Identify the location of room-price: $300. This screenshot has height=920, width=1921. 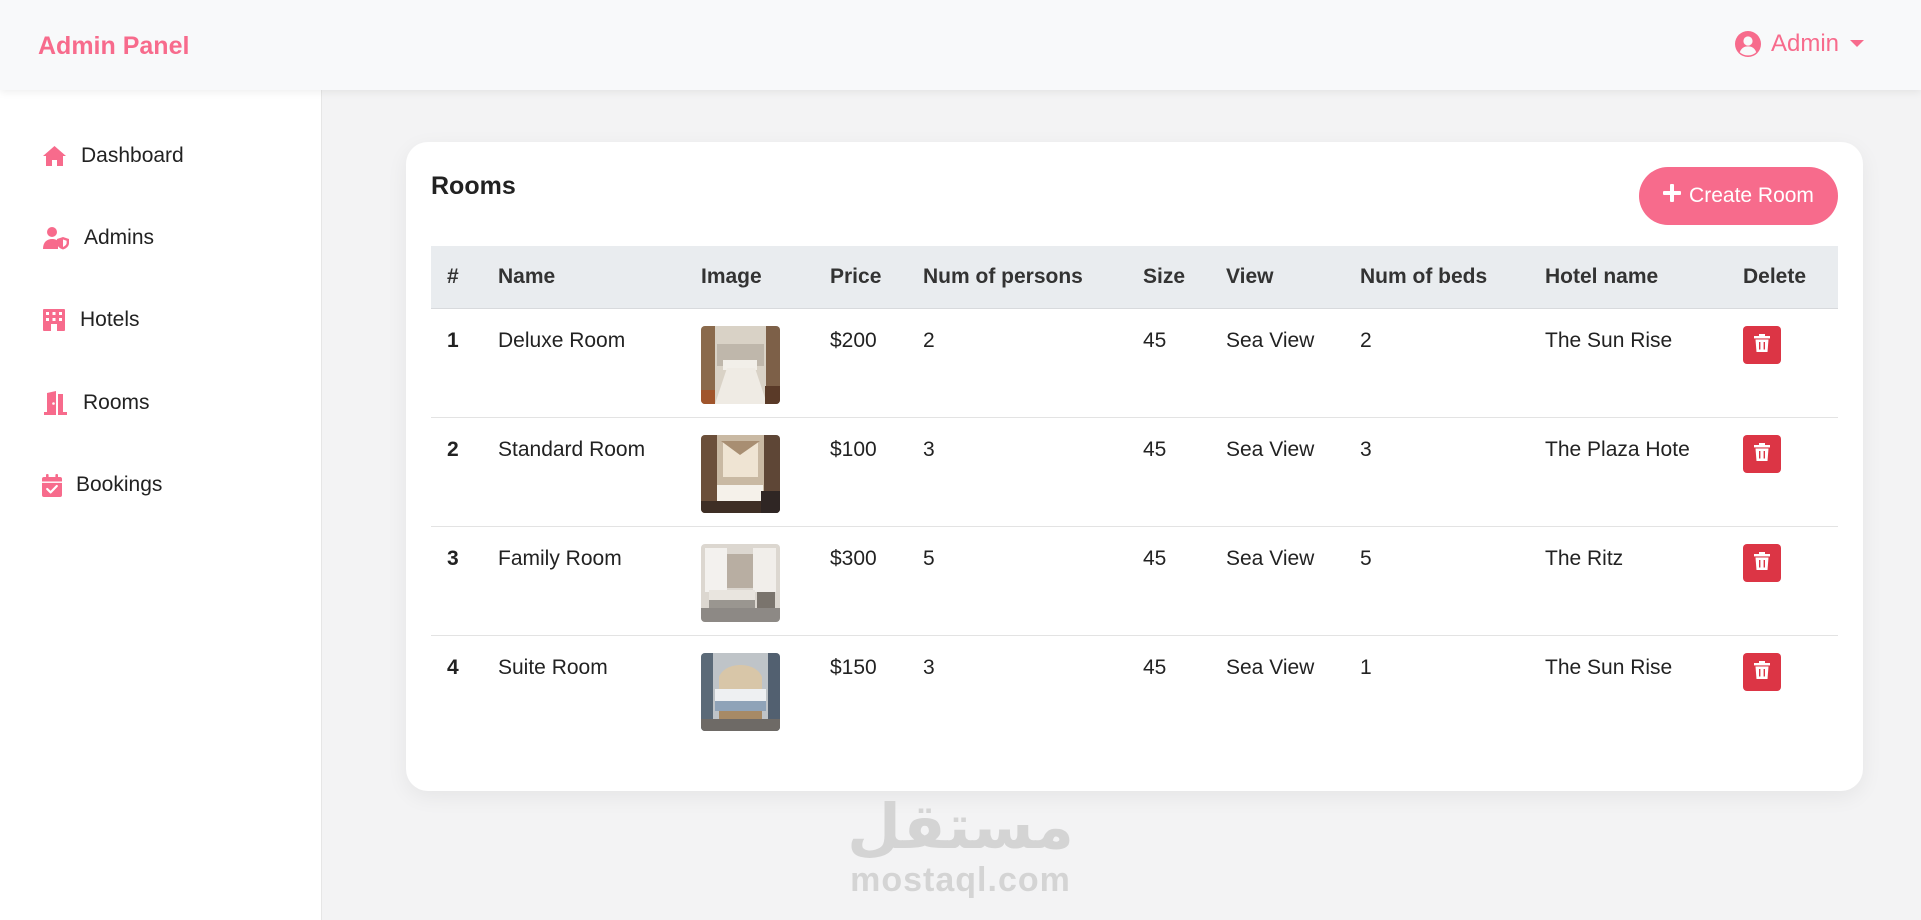
(853, 558).